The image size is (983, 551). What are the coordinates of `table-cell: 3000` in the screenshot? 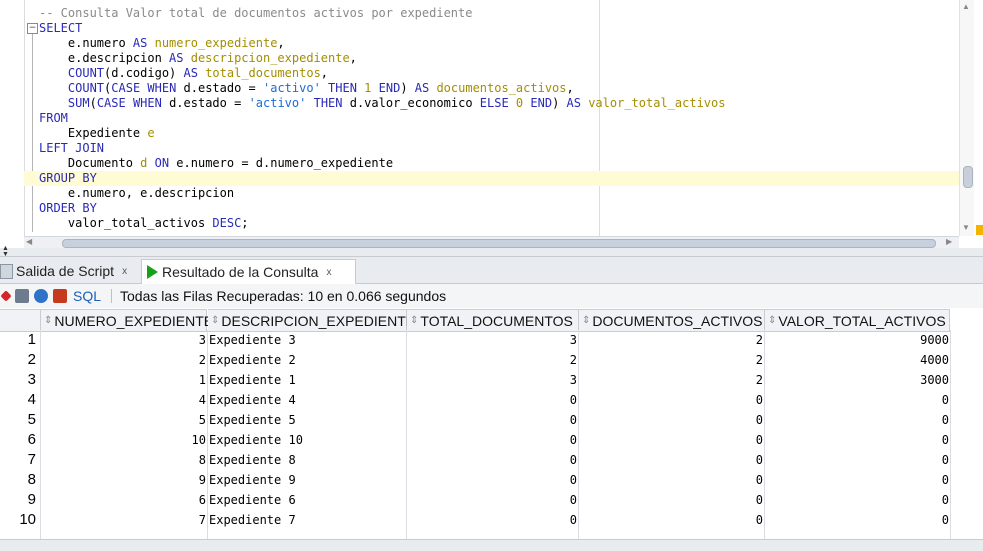 It's located at (857, 380).